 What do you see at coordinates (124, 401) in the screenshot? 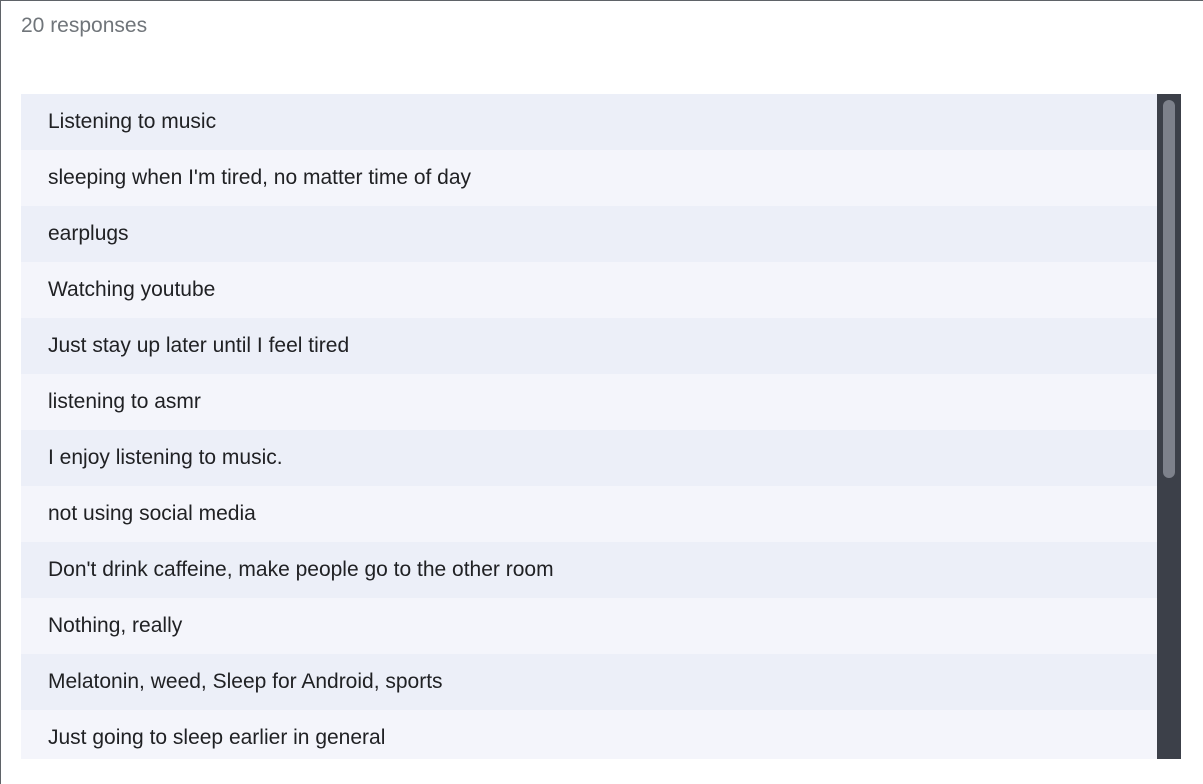
I see `response-text: listening to asmr` at bounding box center [124, 401].